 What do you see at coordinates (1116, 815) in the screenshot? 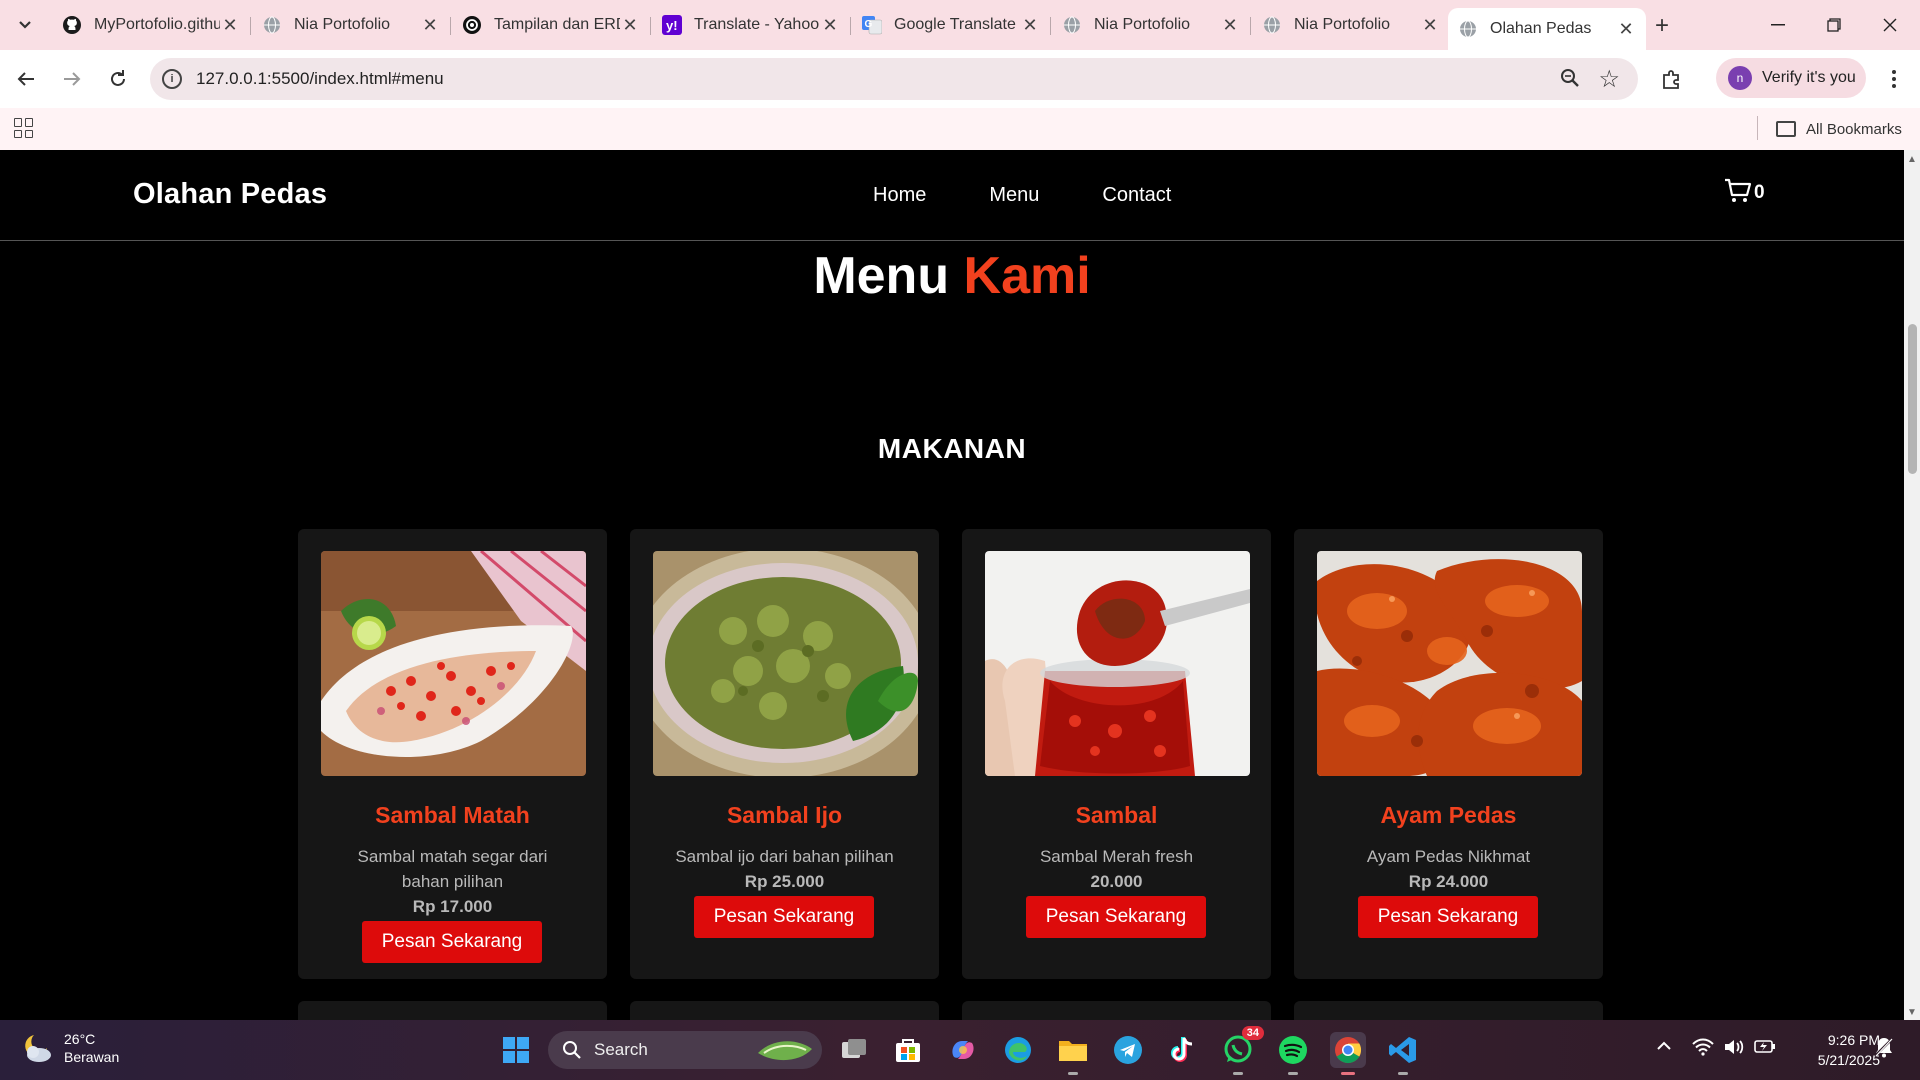
I see `menu-item-name: Sambal` at bounding box center [1116, 815].